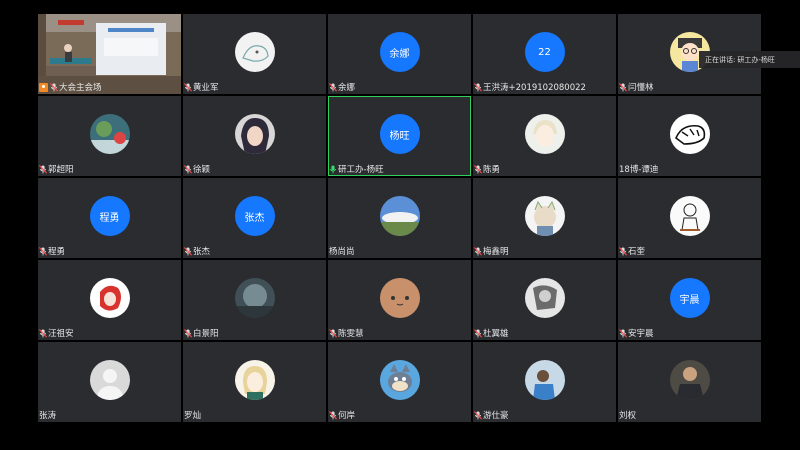 The width and height of the screenshot is (800, 450). I want to click on participant-tile: 杨旺研工办-杨旺, so click(399, 136).